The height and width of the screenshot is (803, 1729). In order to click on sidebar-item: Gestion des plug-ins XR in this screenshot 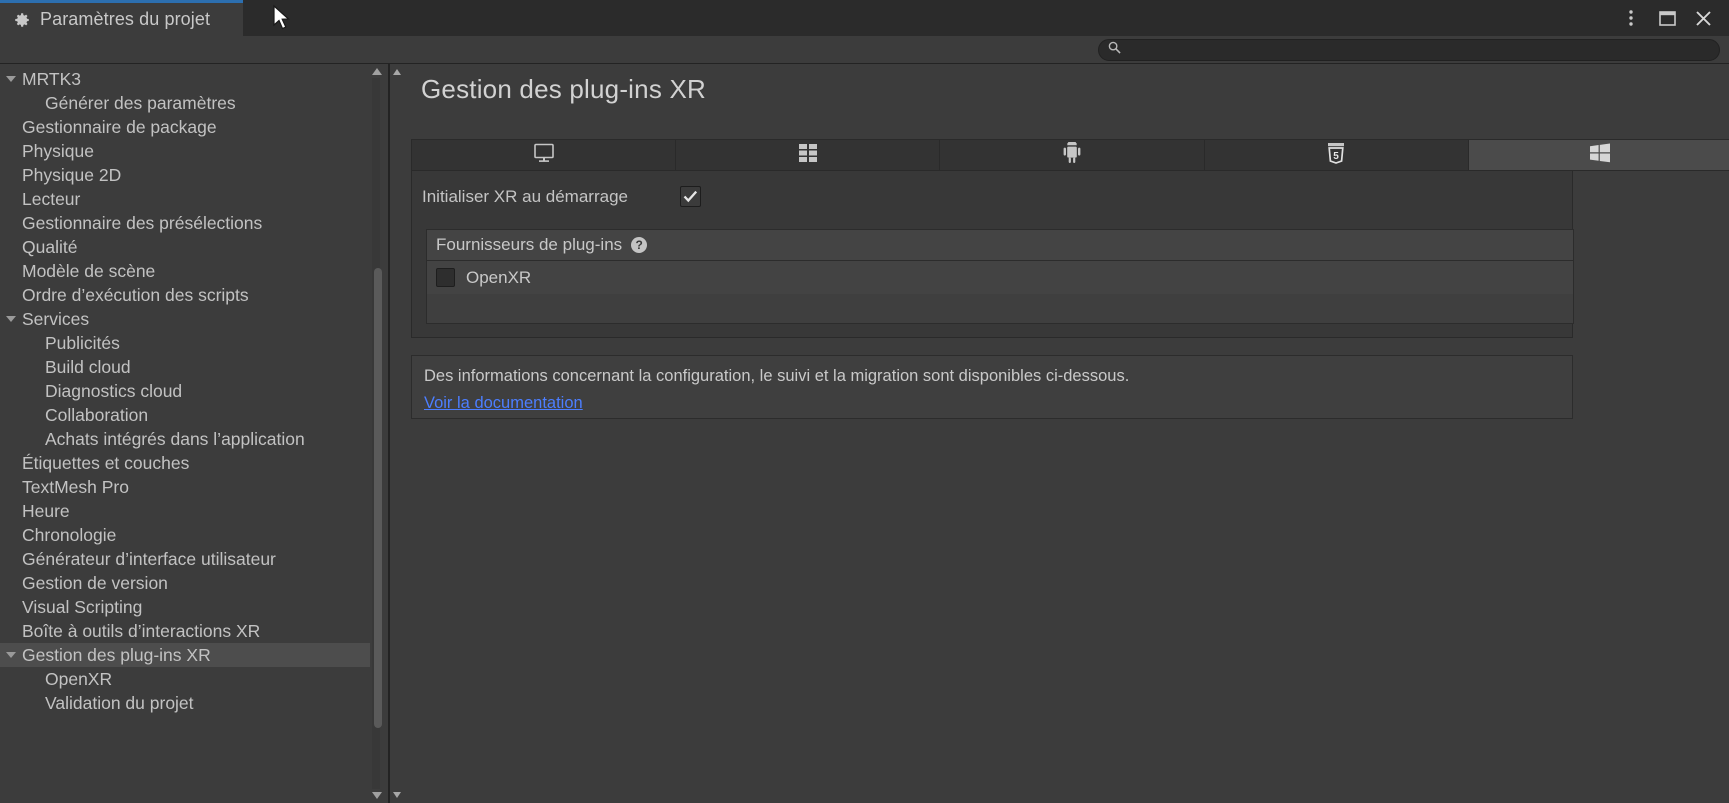, I will do `click(185, 655)`.